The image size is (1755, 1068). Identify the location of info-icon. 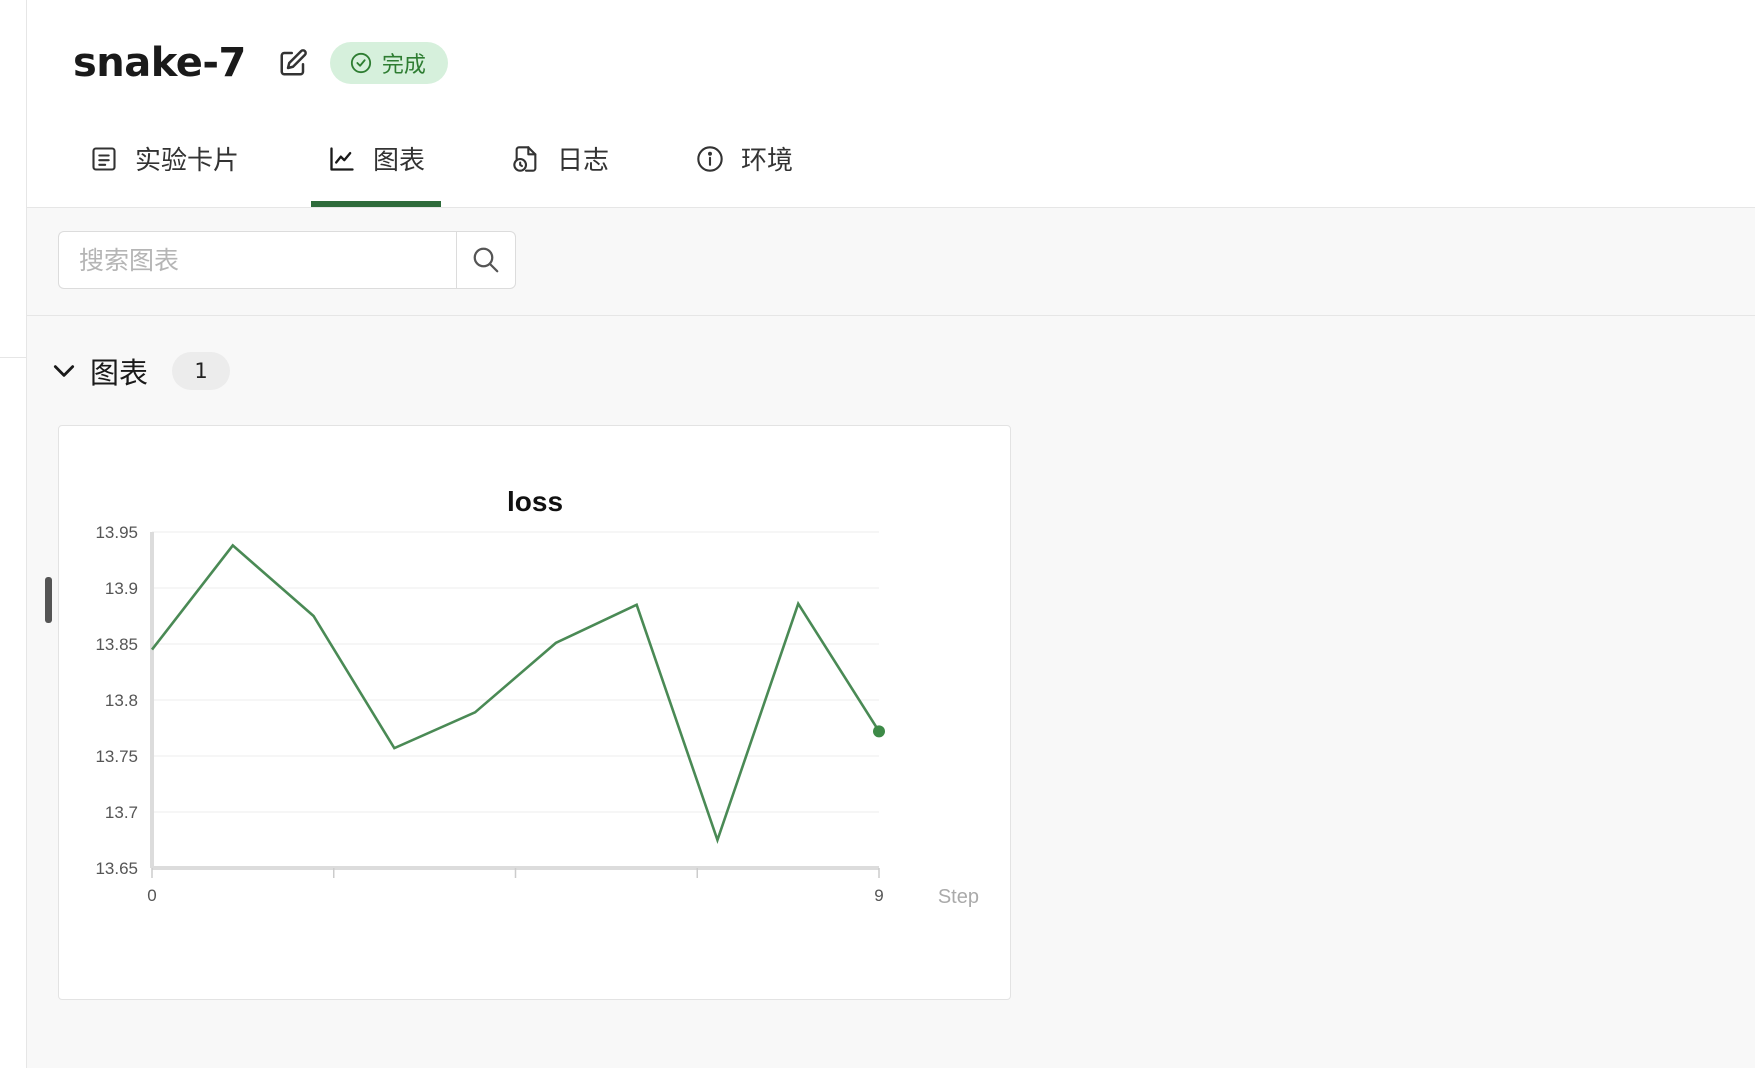
(710, 159).